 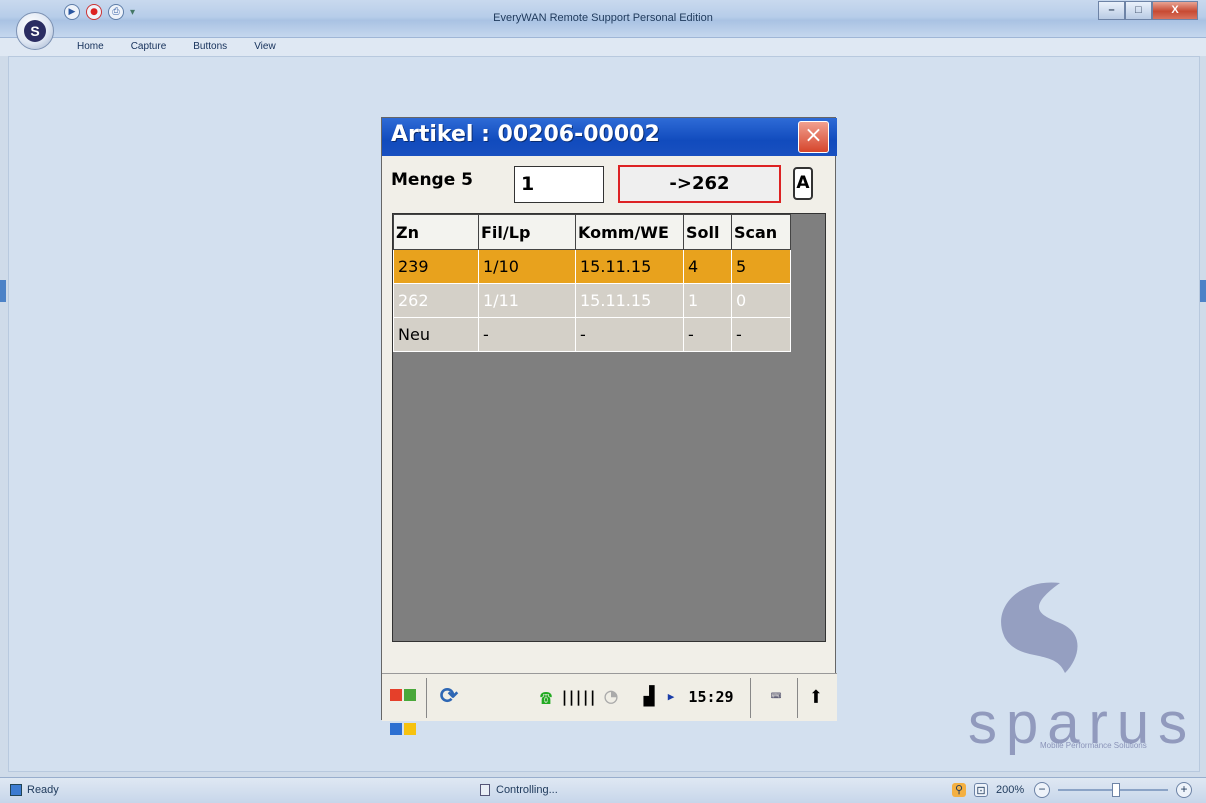 I want to click on windows-start-icon, so click(x=403, y=707).